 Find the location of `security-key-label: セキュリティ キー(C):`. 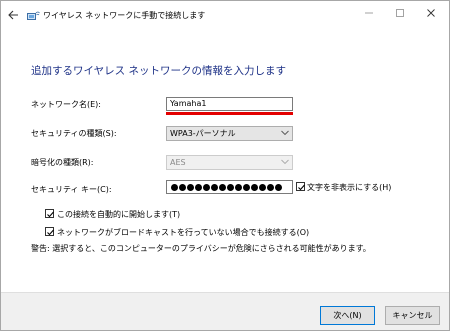

security-key-label: セキュリティ キー(C): is located at coordinates (71, 189).